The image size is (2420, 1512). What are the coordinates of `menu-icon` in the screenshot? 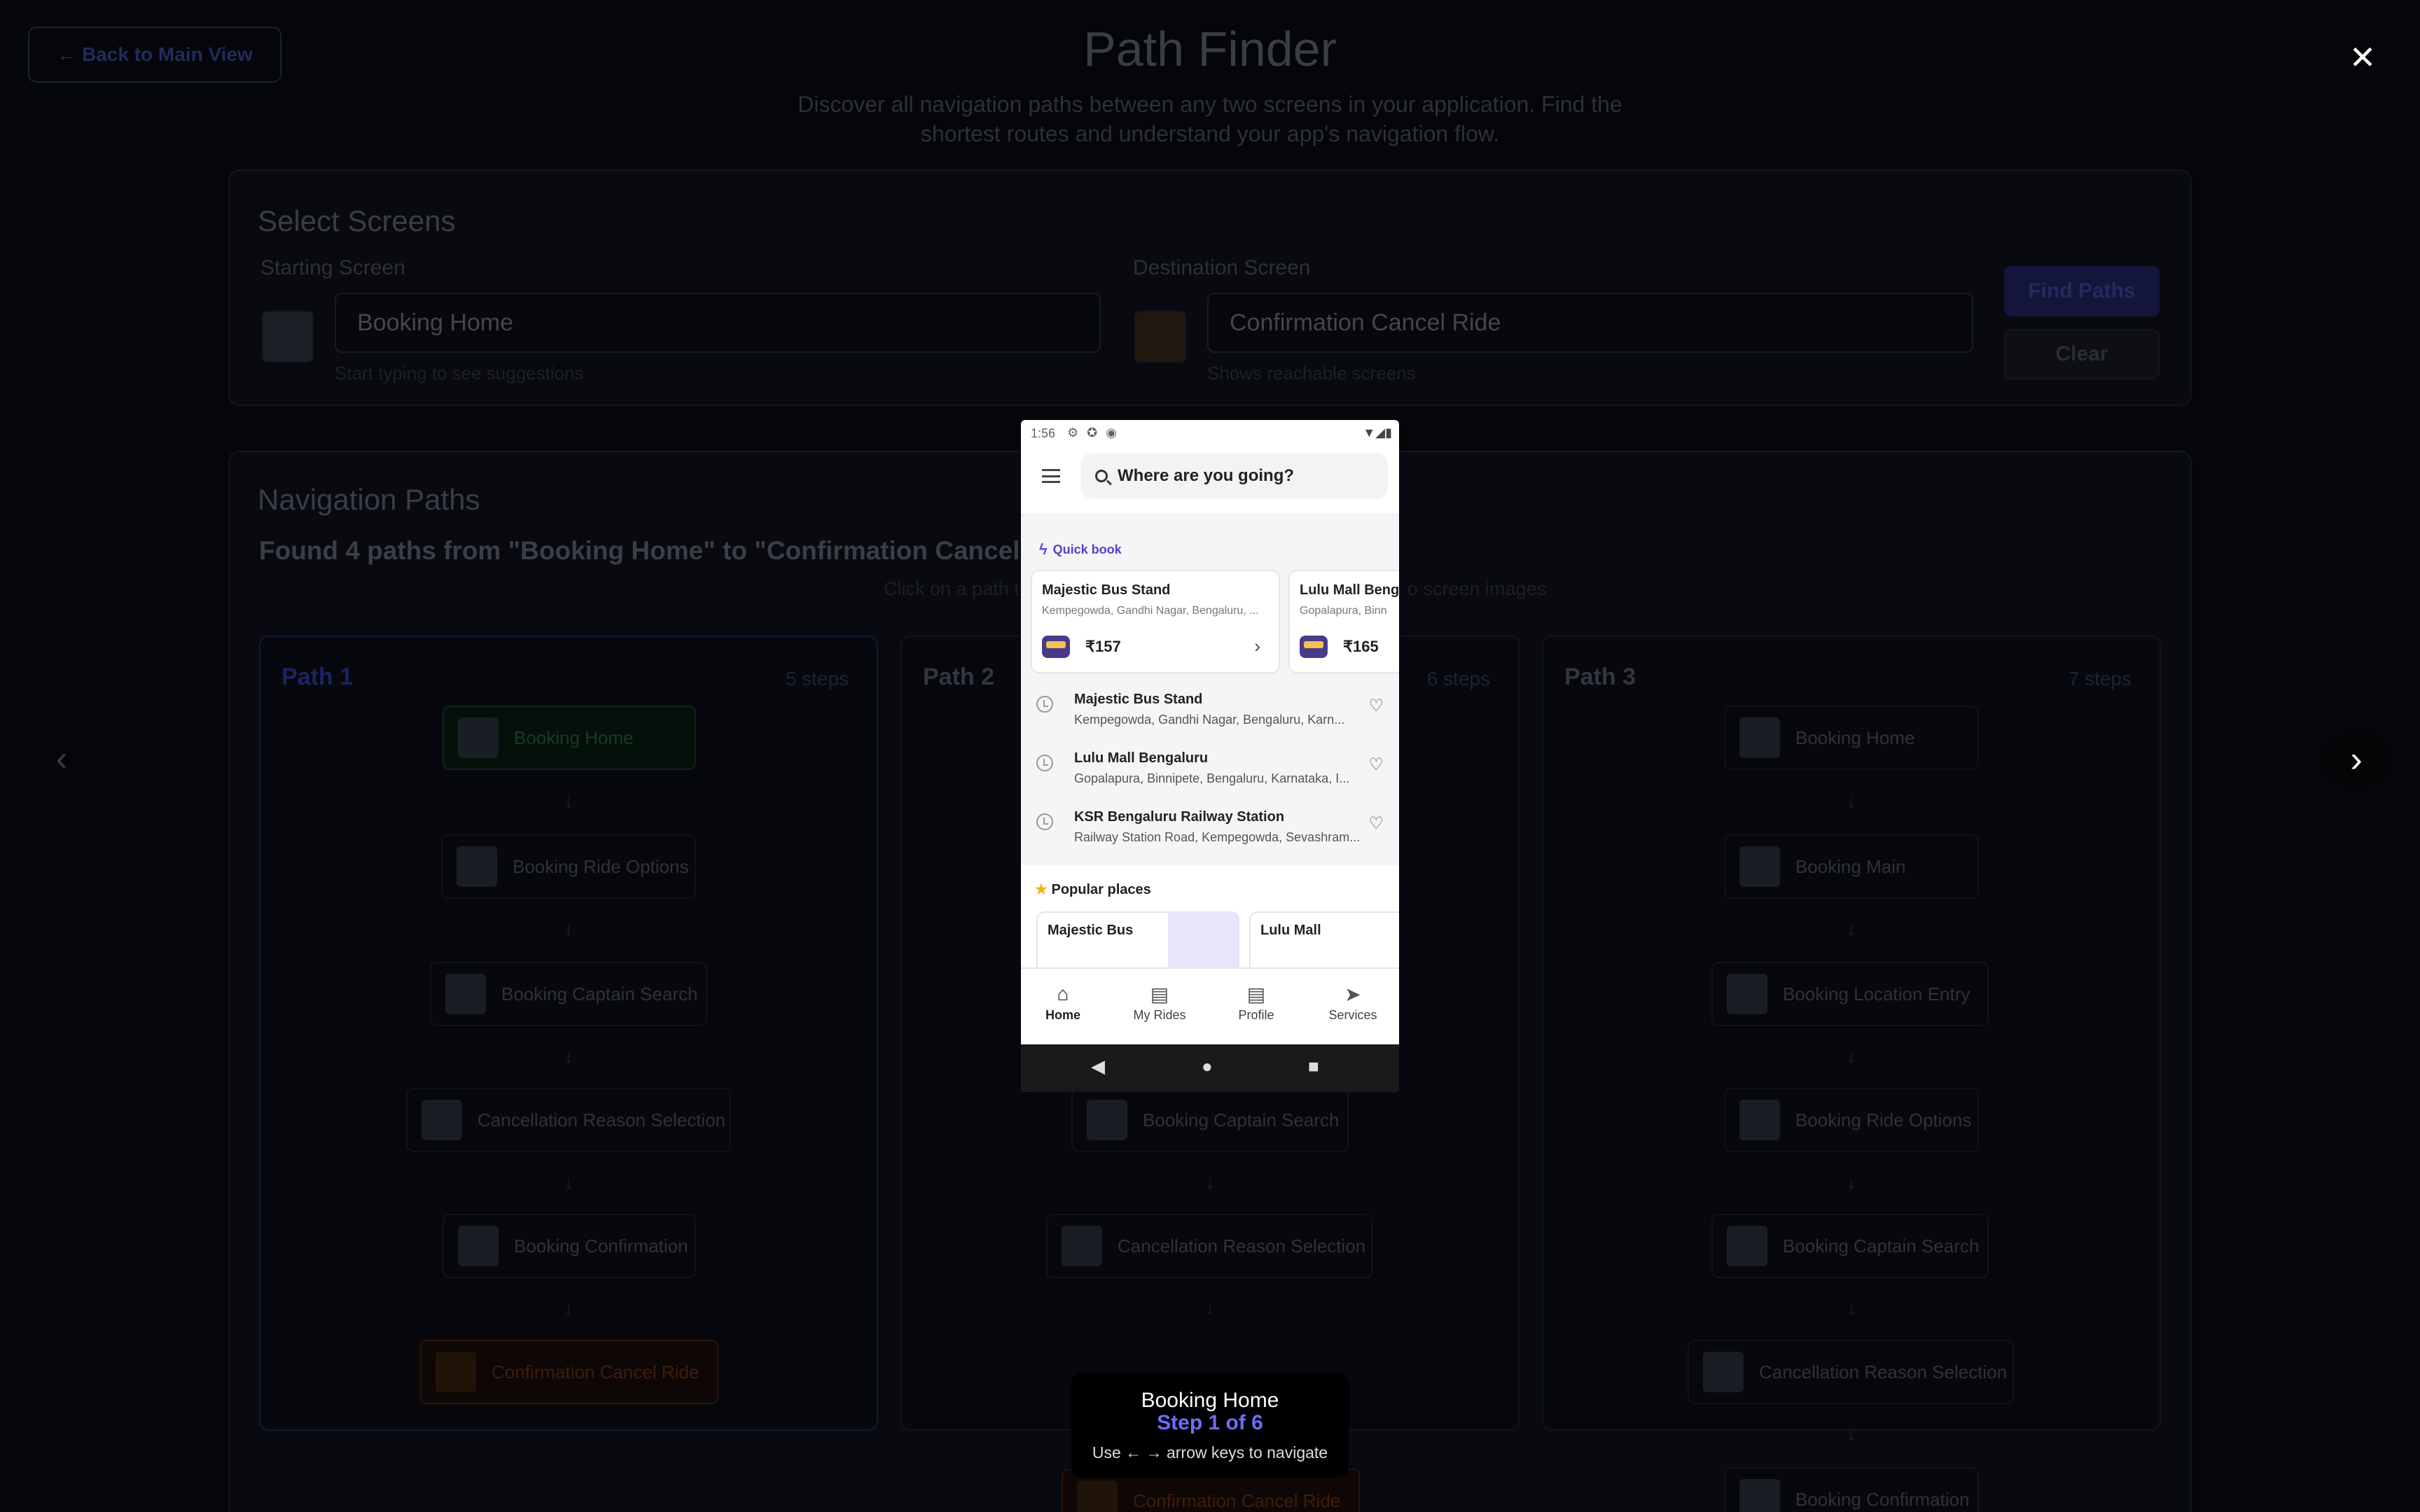 It's located at (1051, 476).